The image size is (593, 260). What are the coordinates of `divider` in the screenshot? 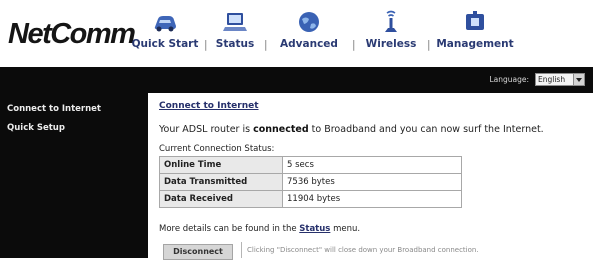 It's located at (241, 250).